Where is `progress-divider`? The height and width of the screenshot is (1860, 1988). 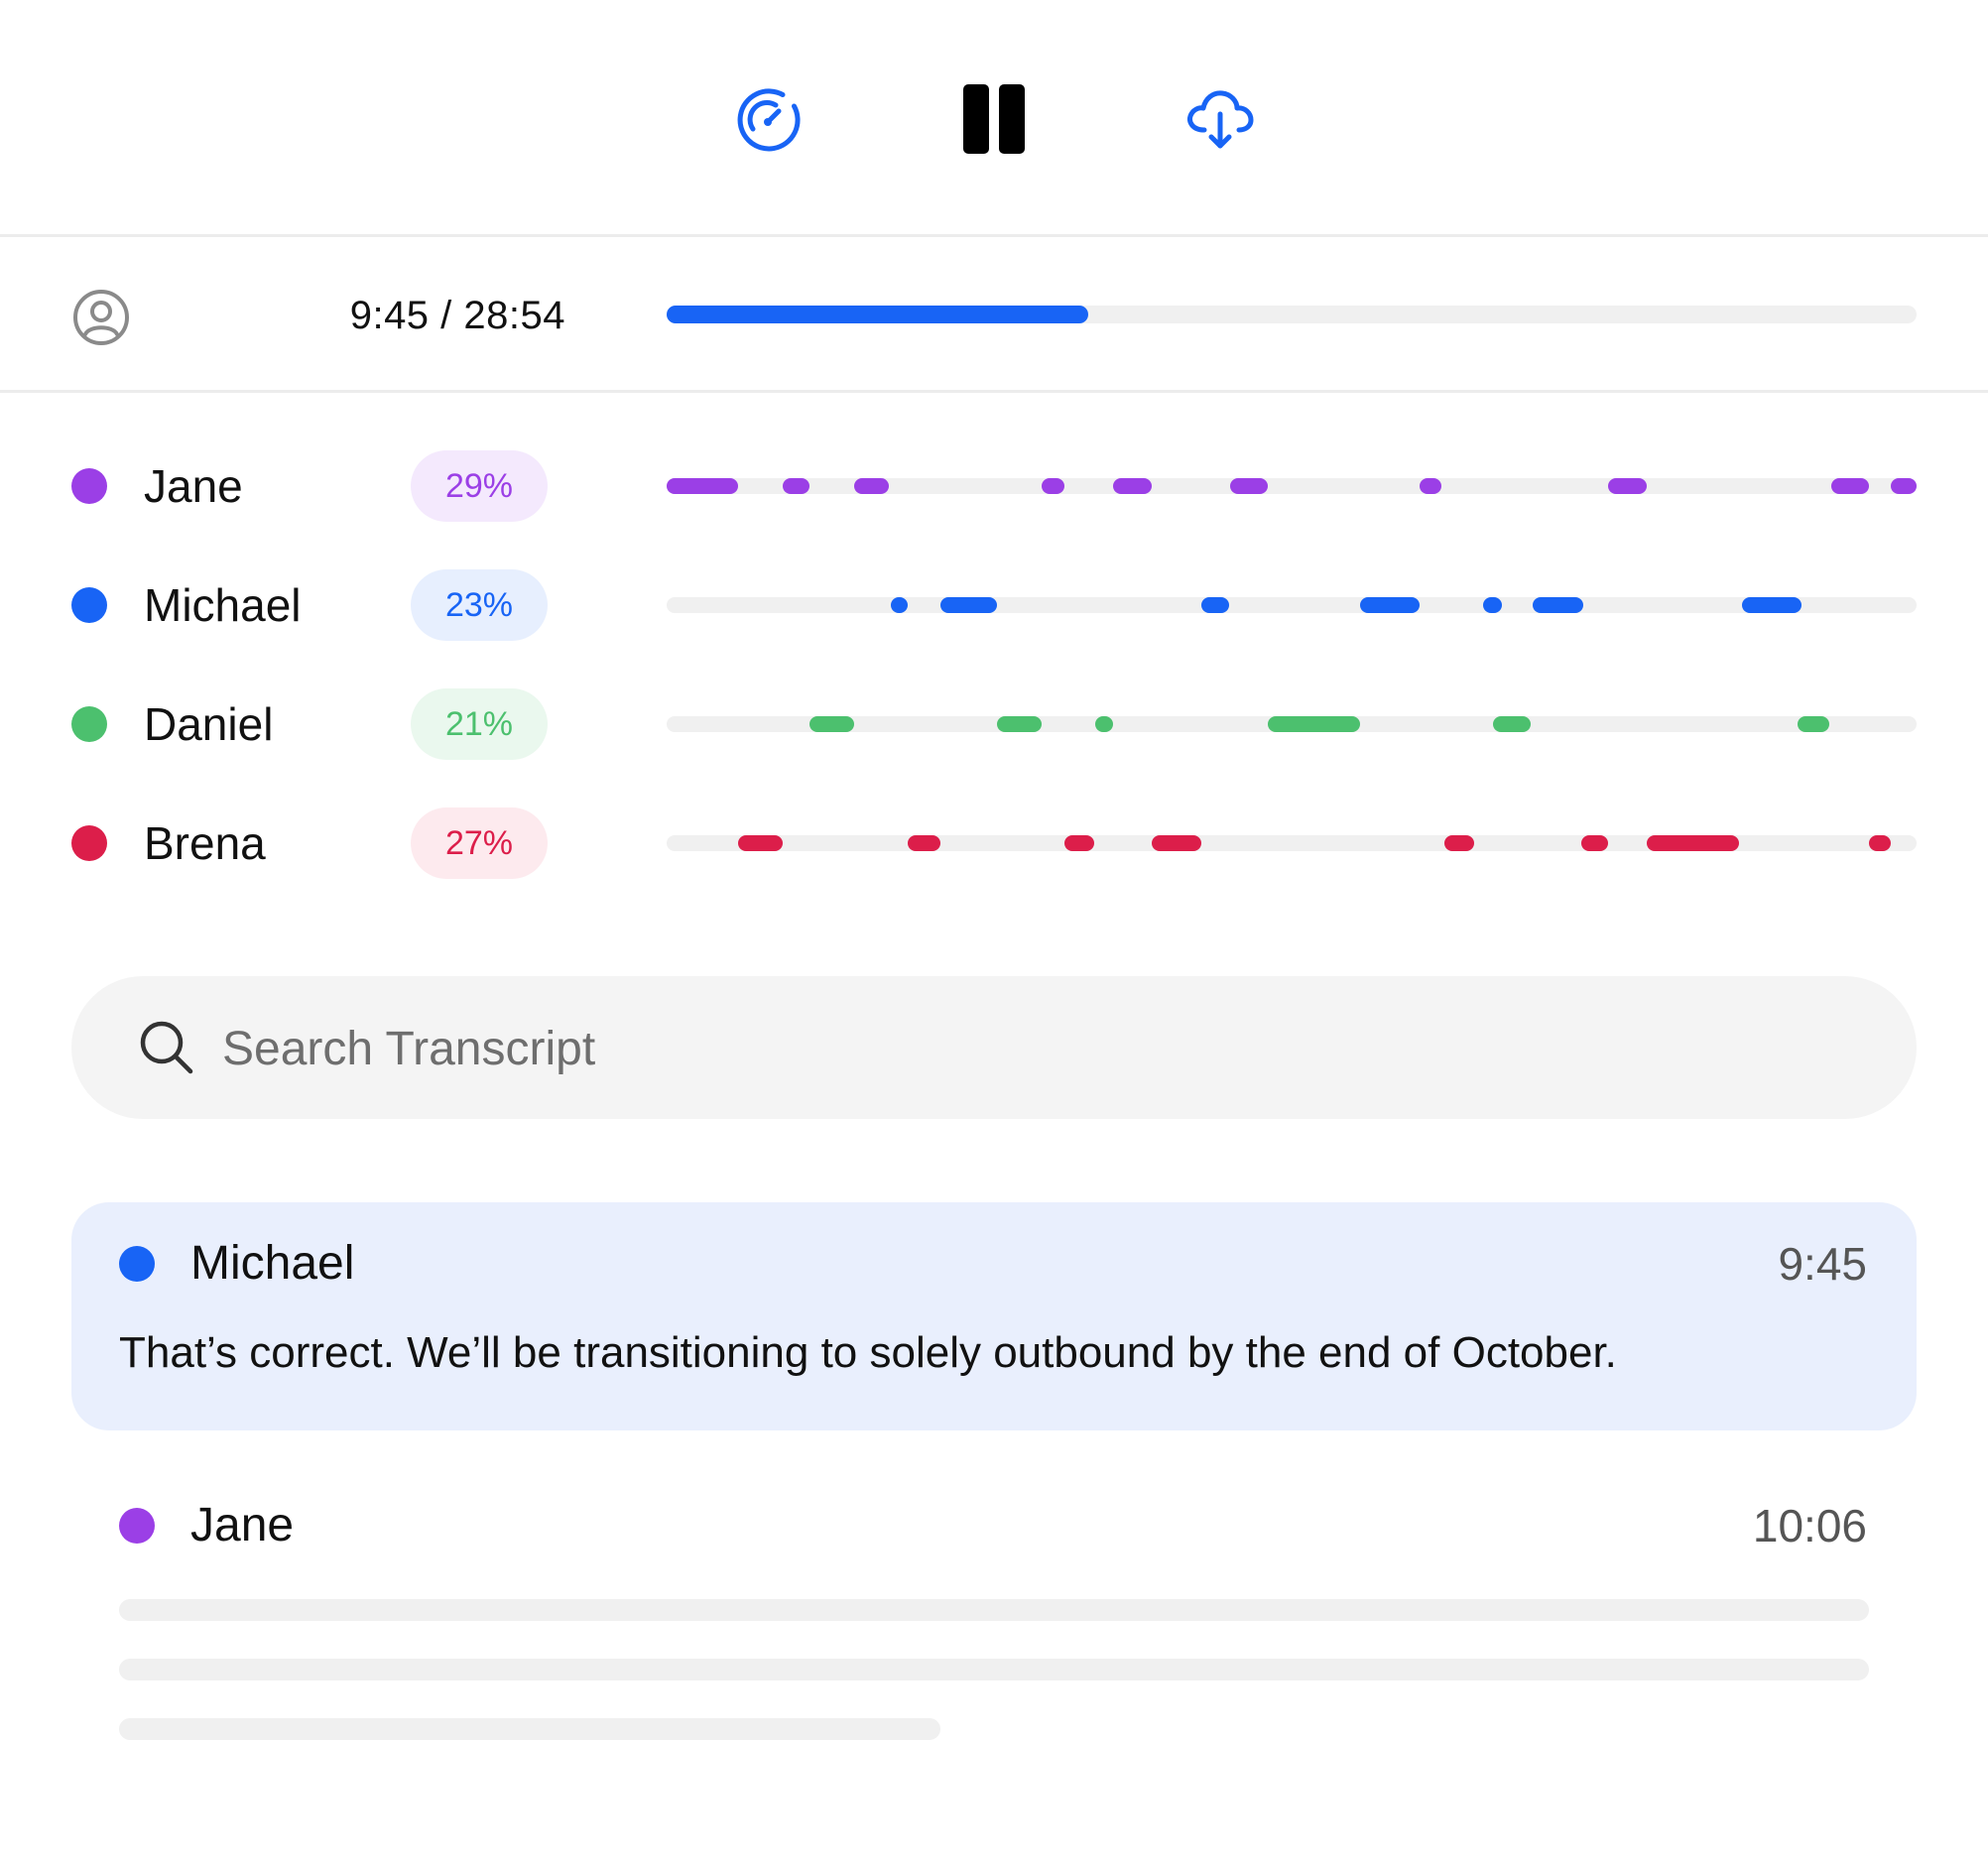
progress-divider is located at coordinates (994, 391).